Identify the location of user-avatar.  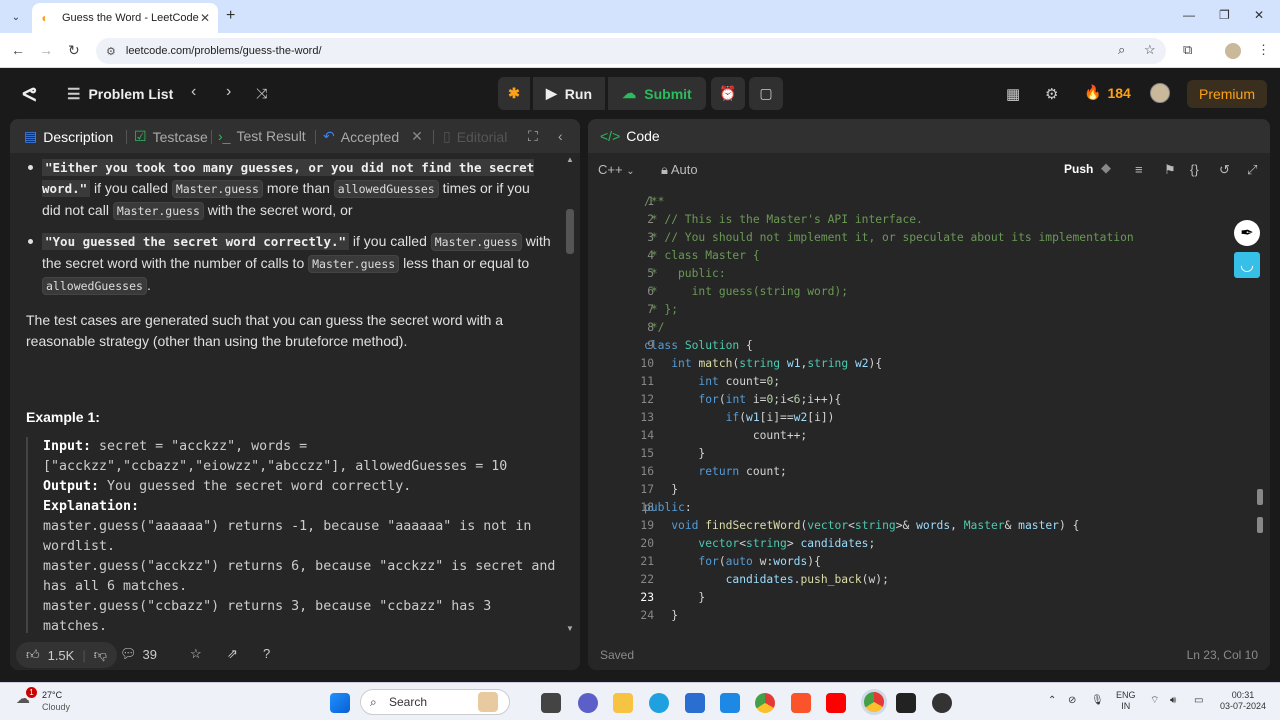
(1160, 93).